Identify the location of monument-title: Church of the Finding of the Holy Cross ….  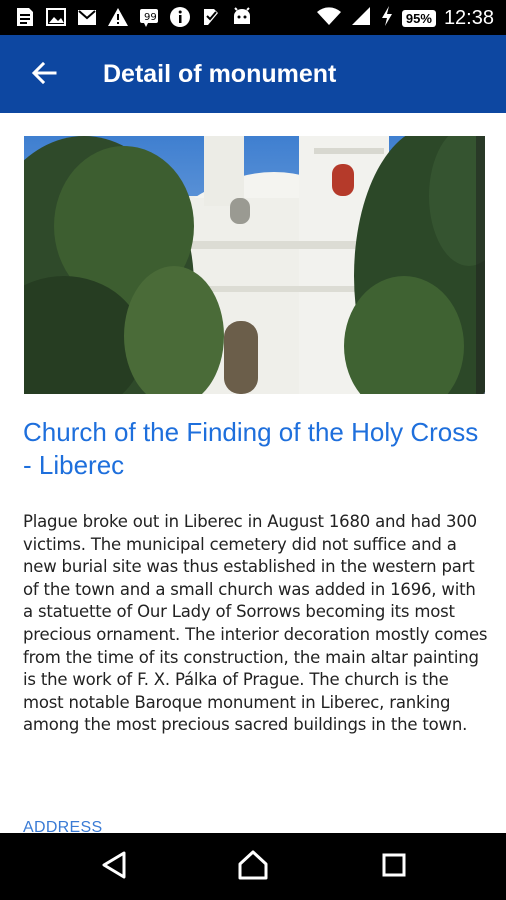
(251, 448).